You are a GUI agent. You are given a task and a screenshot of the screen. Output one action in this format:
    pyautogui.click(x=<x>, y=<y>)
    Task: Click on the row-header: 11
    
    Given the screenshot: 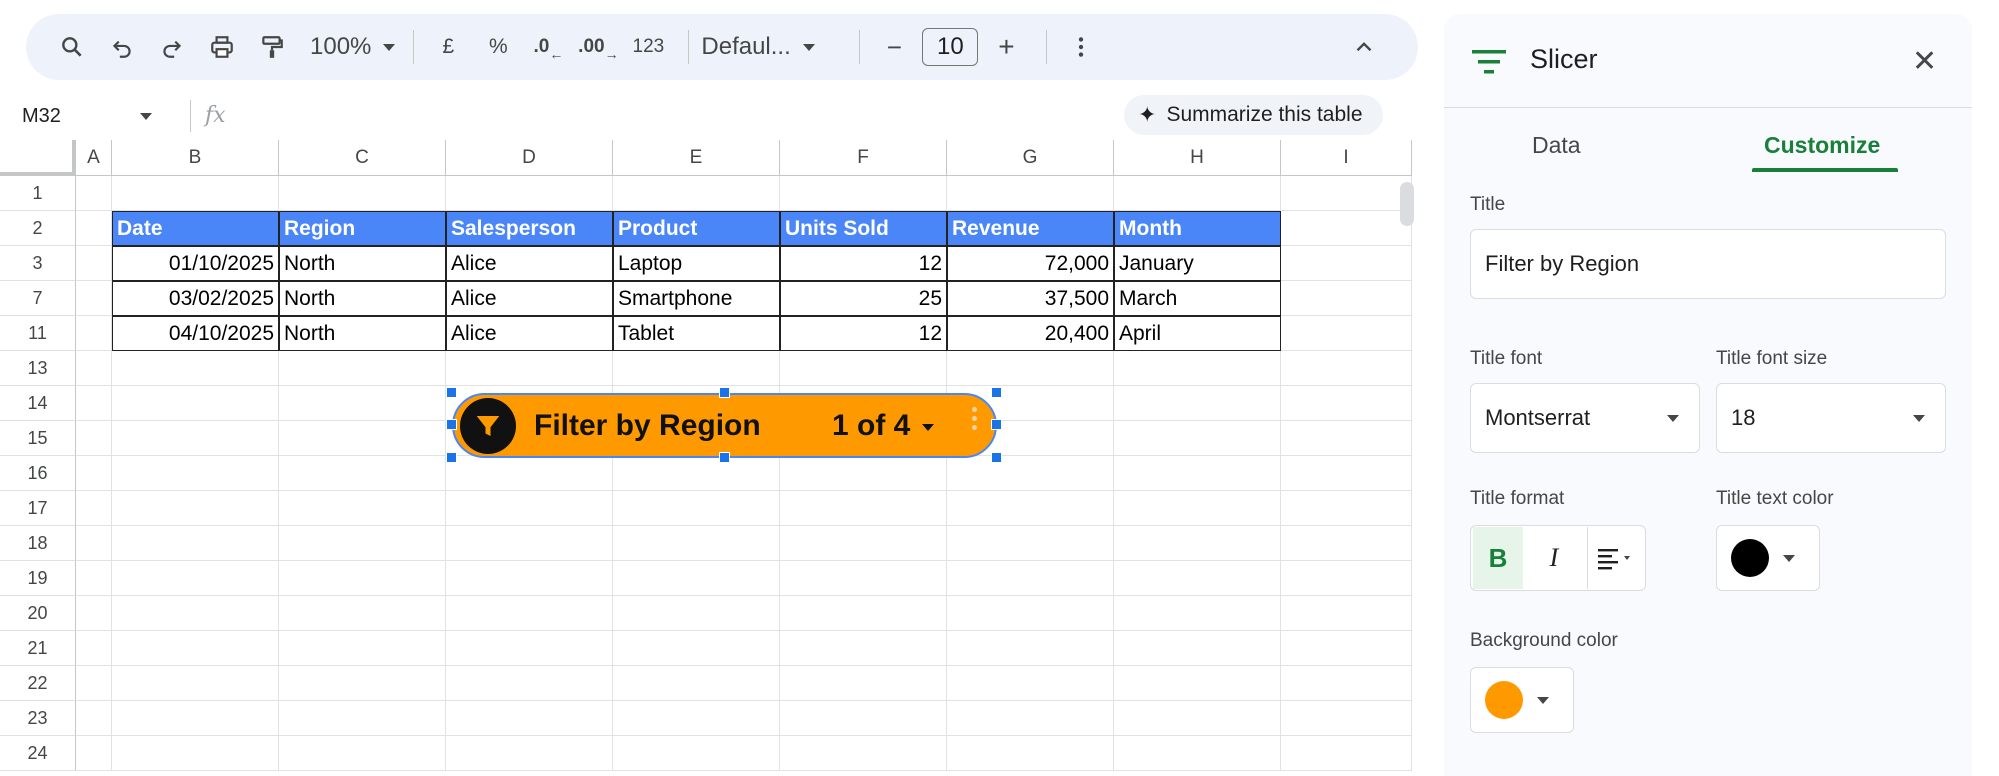 What is the action you would take?
    pyautogui.click(x=38, y=333)
    